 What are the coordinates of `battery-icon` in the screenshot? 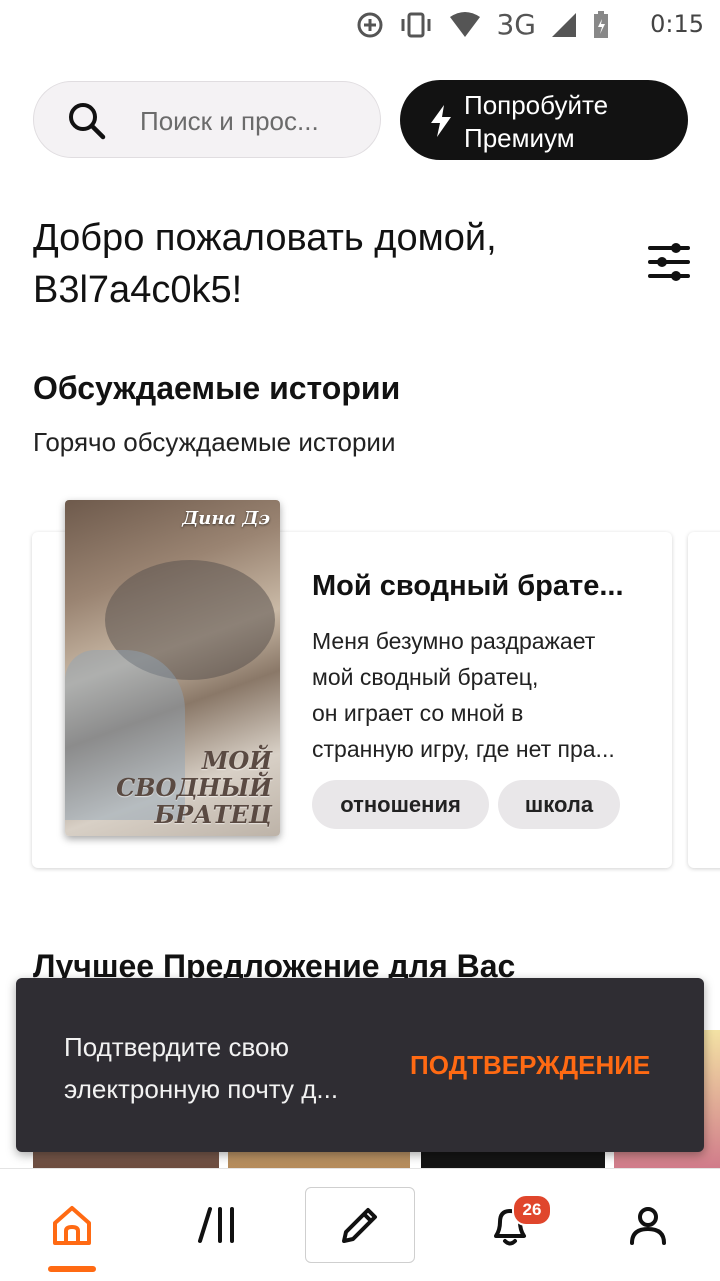 It's located at (601, 24).